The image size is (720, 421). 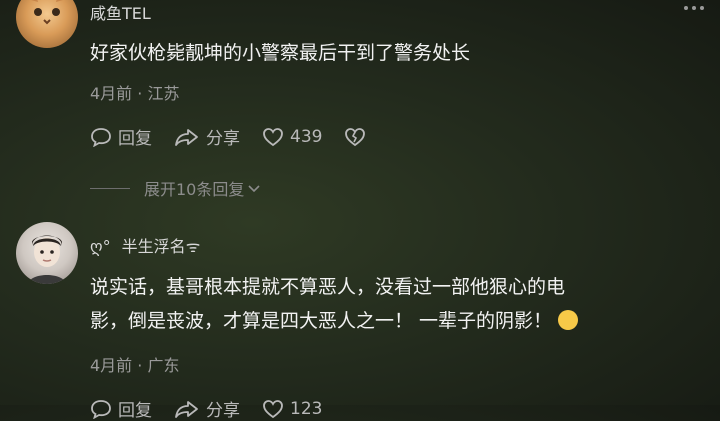 I want to click on divider-line, so click(x=110, y=188).